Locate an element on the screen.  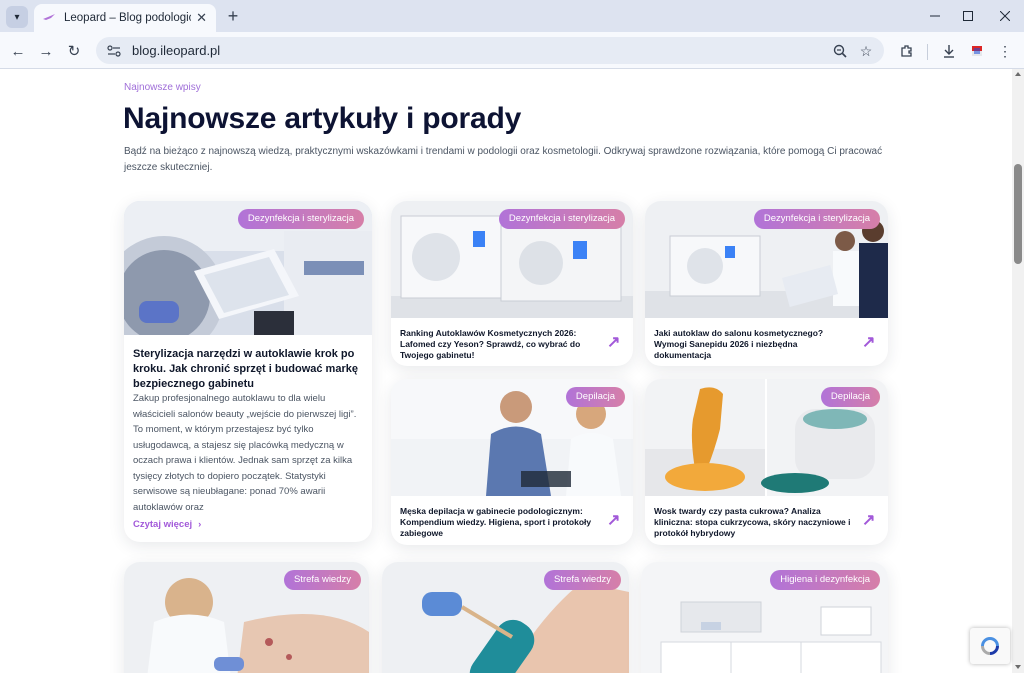
tab-close-icon: ✕ is located at coordinates (201, 18).